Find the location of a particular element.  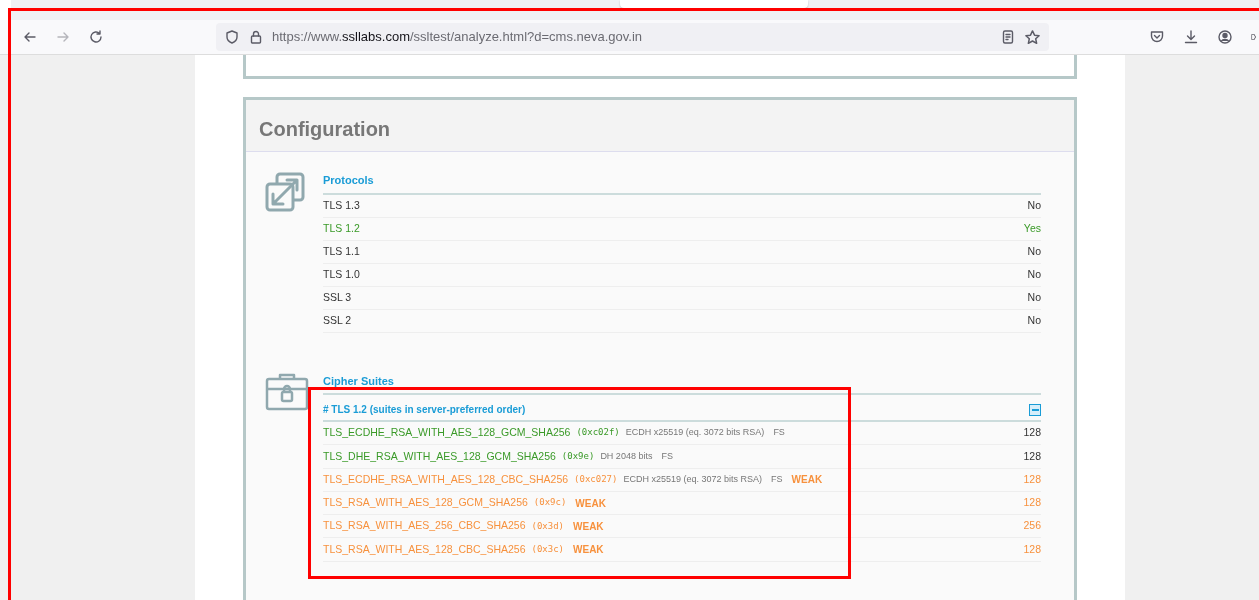

protocol-name: SSL 2 is located at coordinates (337, 320).